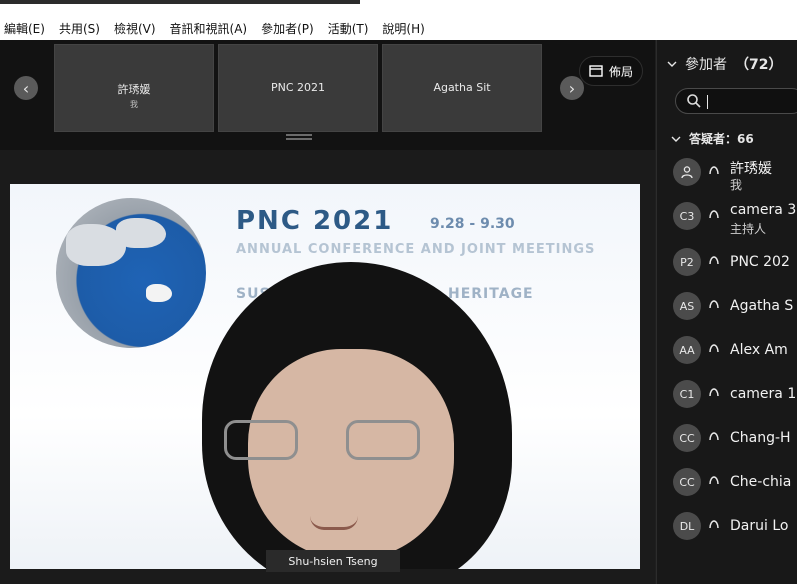 The width and height of the screenshot is (797, 584). I want to click on layout-button: 佈局, so click(611, 71).